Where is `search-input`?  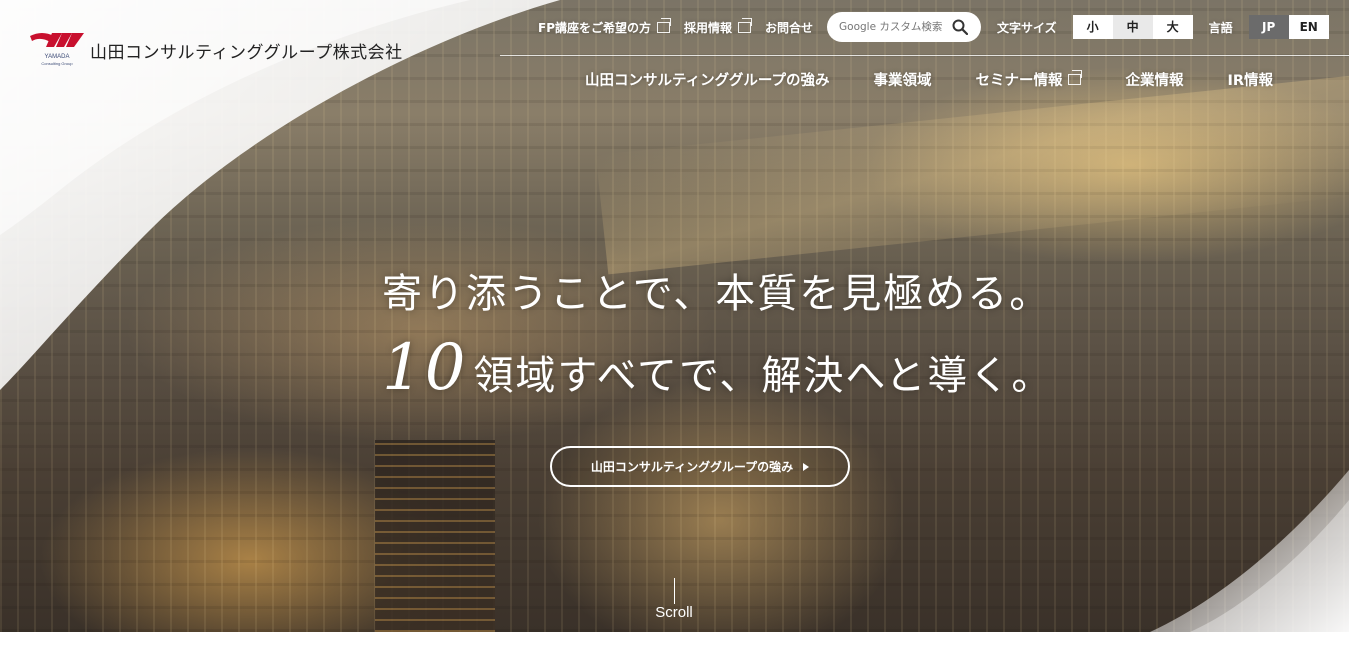
search-input is located at coordinates (894, 27).